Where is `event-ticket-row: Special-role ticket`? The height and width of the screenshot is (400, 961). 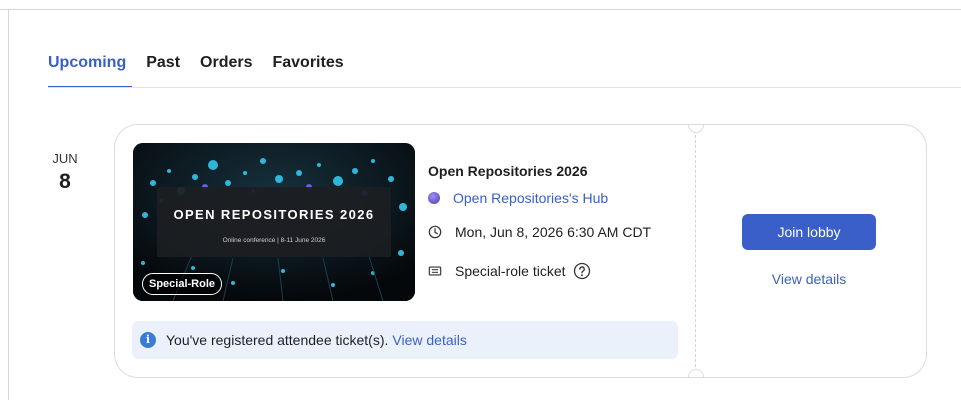 event-ticket-row: Special-role ticket is located at coordinates (509, 271).